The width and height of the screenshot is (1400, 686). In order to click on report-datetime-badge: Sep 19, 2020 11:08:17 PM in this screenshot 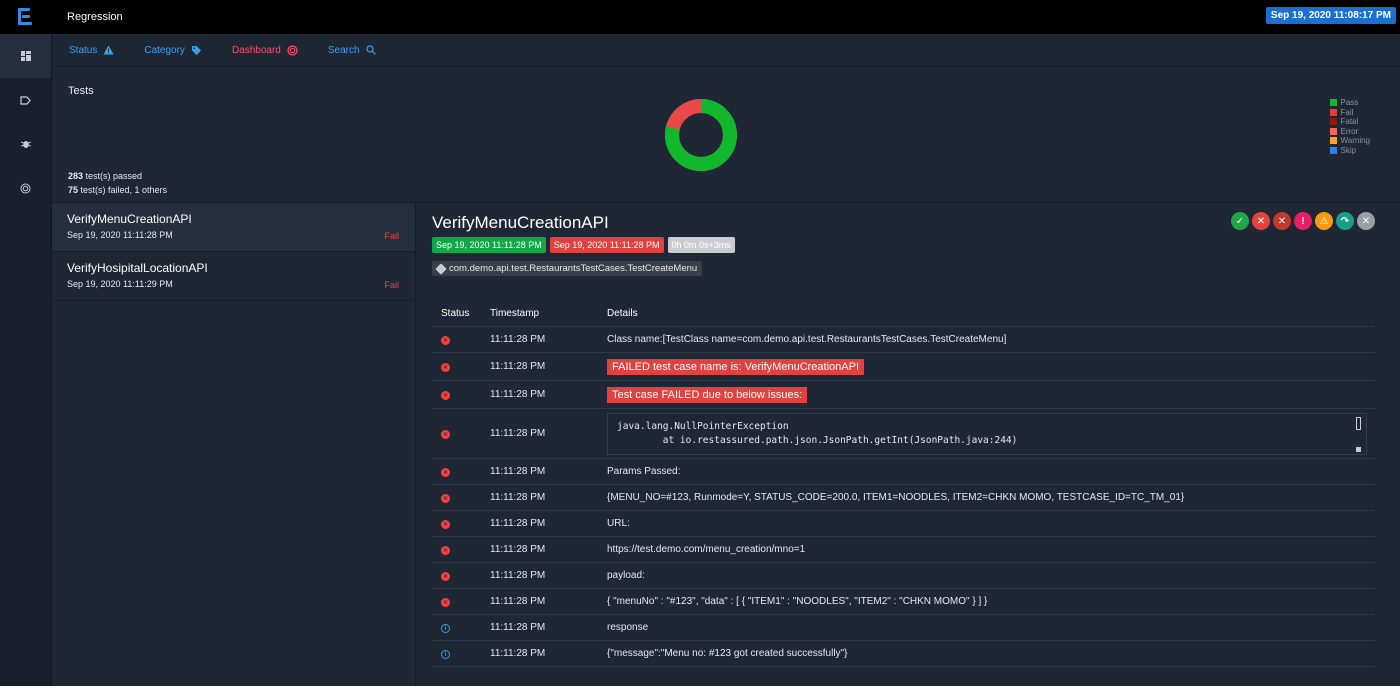, I will do `click(1330, 15)`.